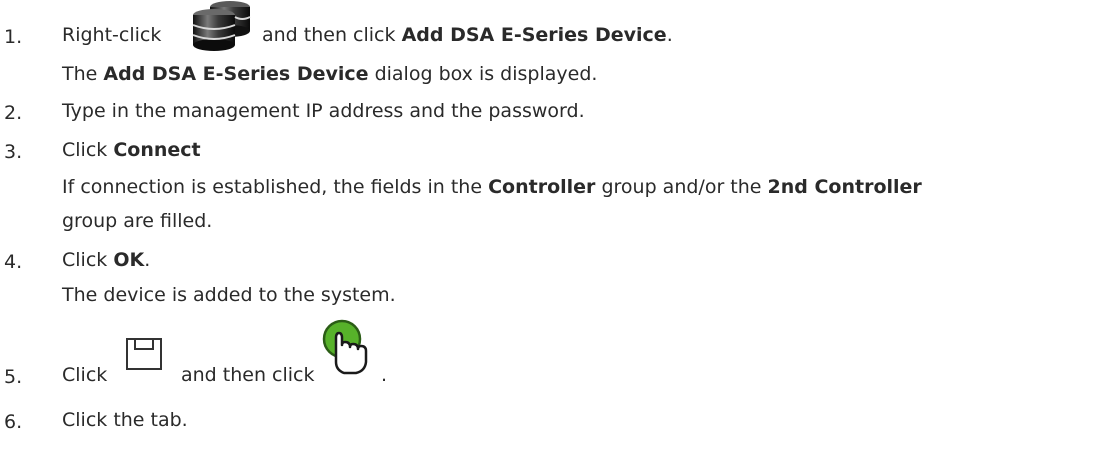  Describe the element at coordinates (13, 377) in the screenshot. I see `step-5-number: 5.` at that location.